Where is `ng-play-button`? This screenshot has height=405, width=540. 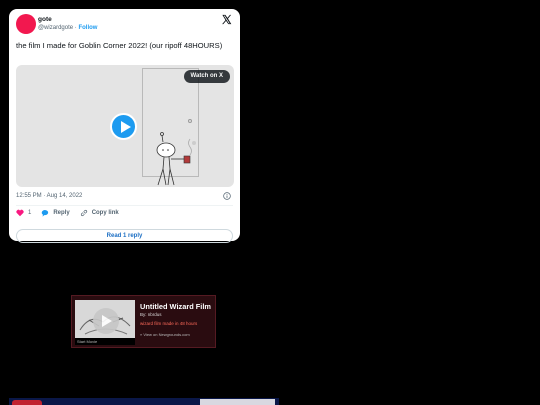 ng-play-button is located at coordinates (106, 321).